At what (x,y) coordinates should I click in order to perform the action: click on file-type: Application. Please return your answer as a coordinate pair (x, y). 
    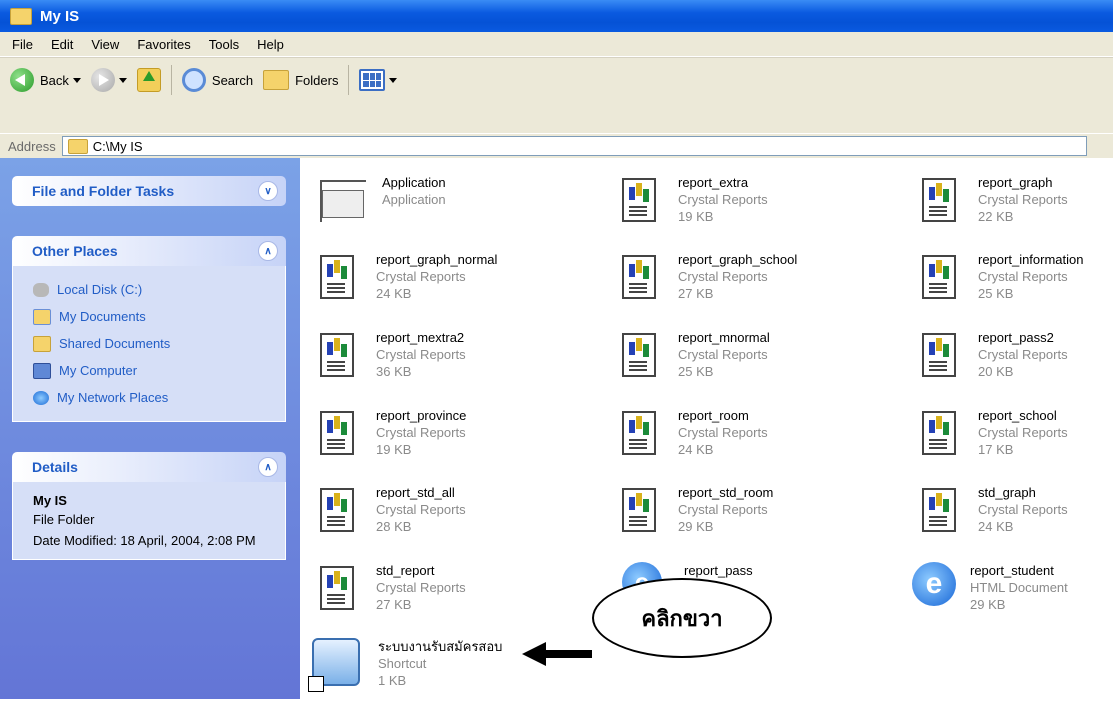
    Looking at the image, I should click on (414, 199).